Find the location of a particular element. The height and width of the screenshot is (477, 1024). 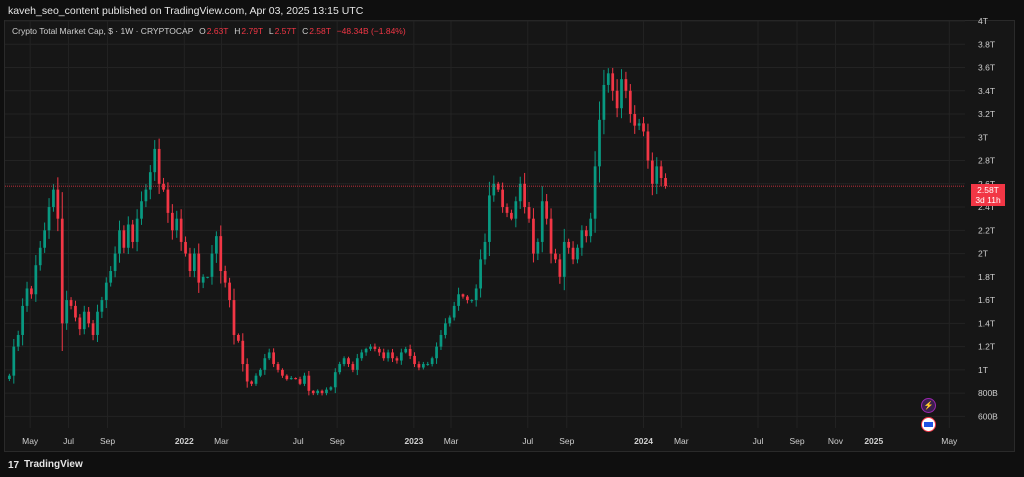

y-tick-label: 1.8T is located at coordinates (986, 277).